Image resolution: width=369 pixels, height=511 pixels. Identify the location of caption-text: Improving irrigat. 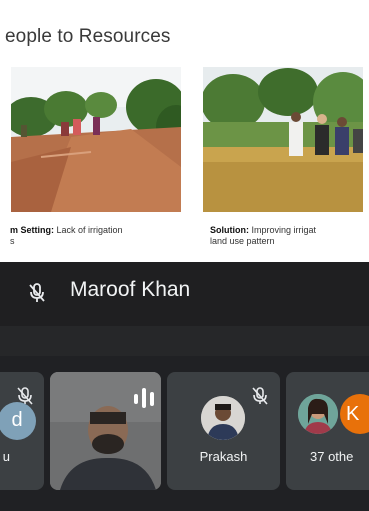
(283, 230).